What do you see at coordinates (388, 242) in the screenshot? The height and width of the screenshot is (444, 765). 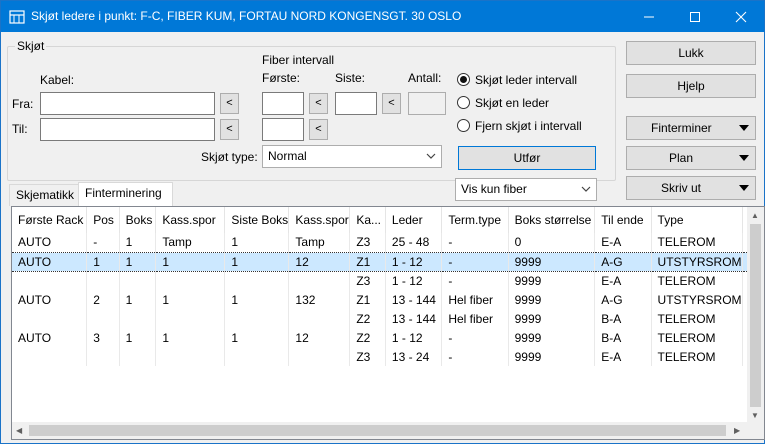 I see `table-row: AUTO-1Tamp1TampZ325 - 48-0E-ATELEROMT` at bounding box center [388, 242].